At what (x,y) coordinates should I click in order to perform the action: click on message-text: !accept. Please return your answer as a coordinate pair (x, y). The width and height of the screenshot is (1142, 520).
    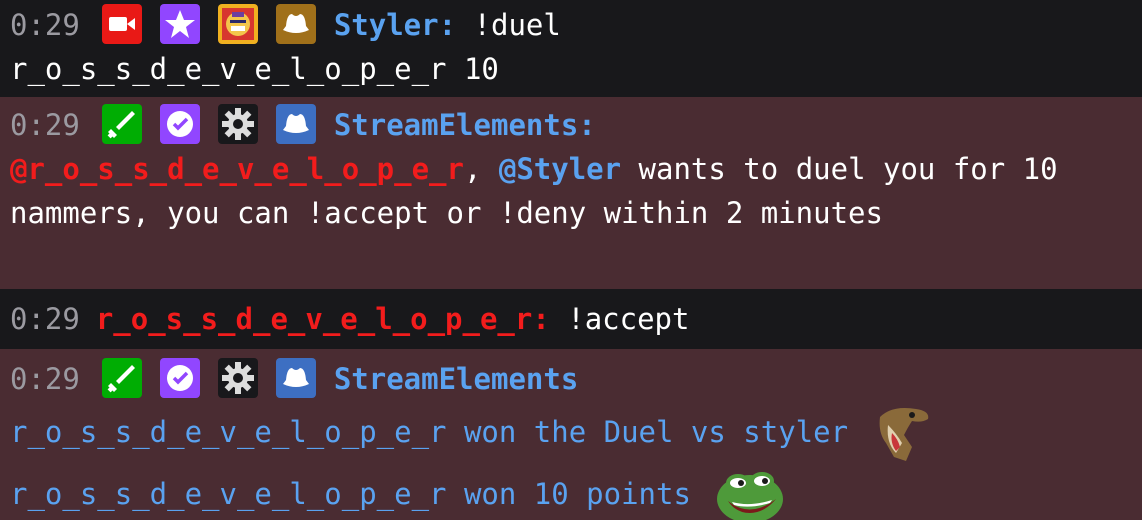
    Looking at the image, I should click on (619, 319).